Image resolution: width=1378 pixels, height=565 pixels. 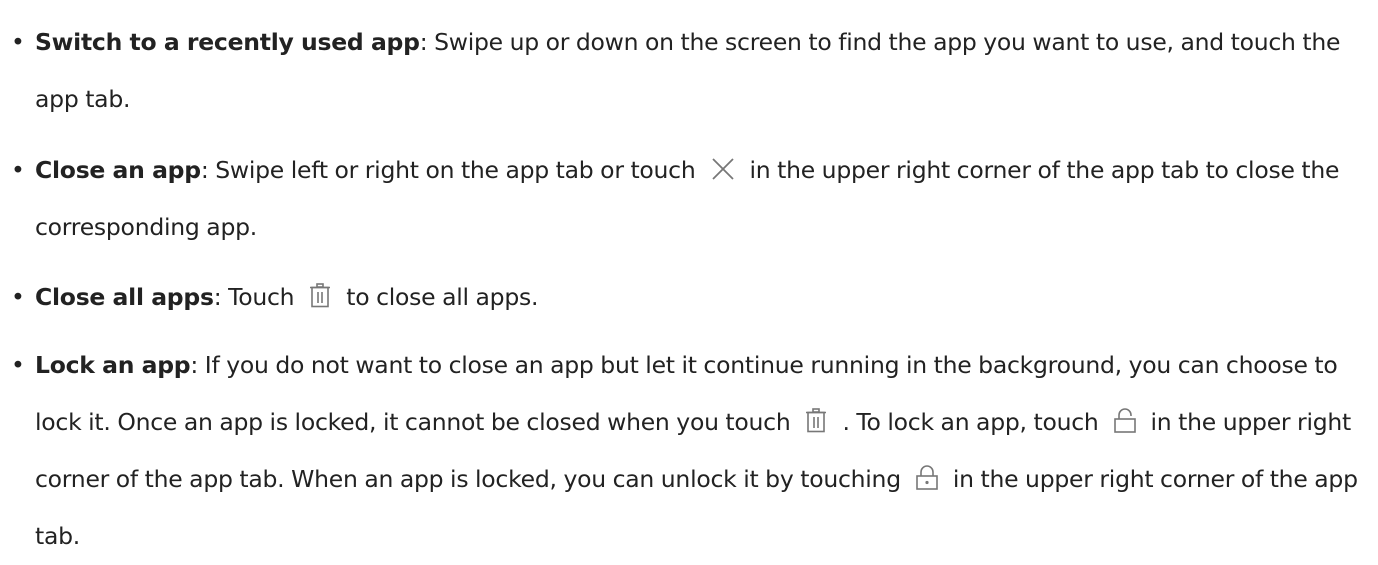 I want to click on term-lock-app: Lock an app, so click(x=113, y=365).